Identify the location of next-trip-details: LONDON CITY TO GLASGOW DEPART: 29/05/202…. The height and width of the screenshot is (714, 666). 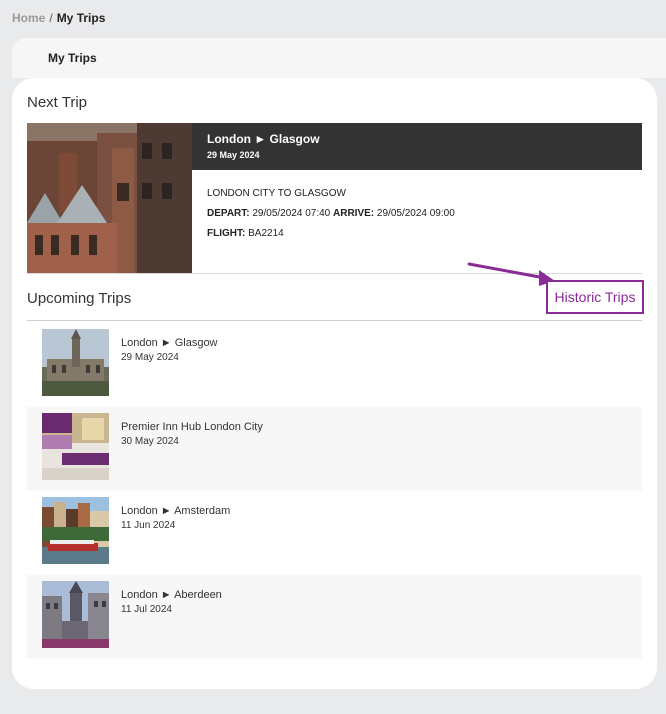
(422, 214).